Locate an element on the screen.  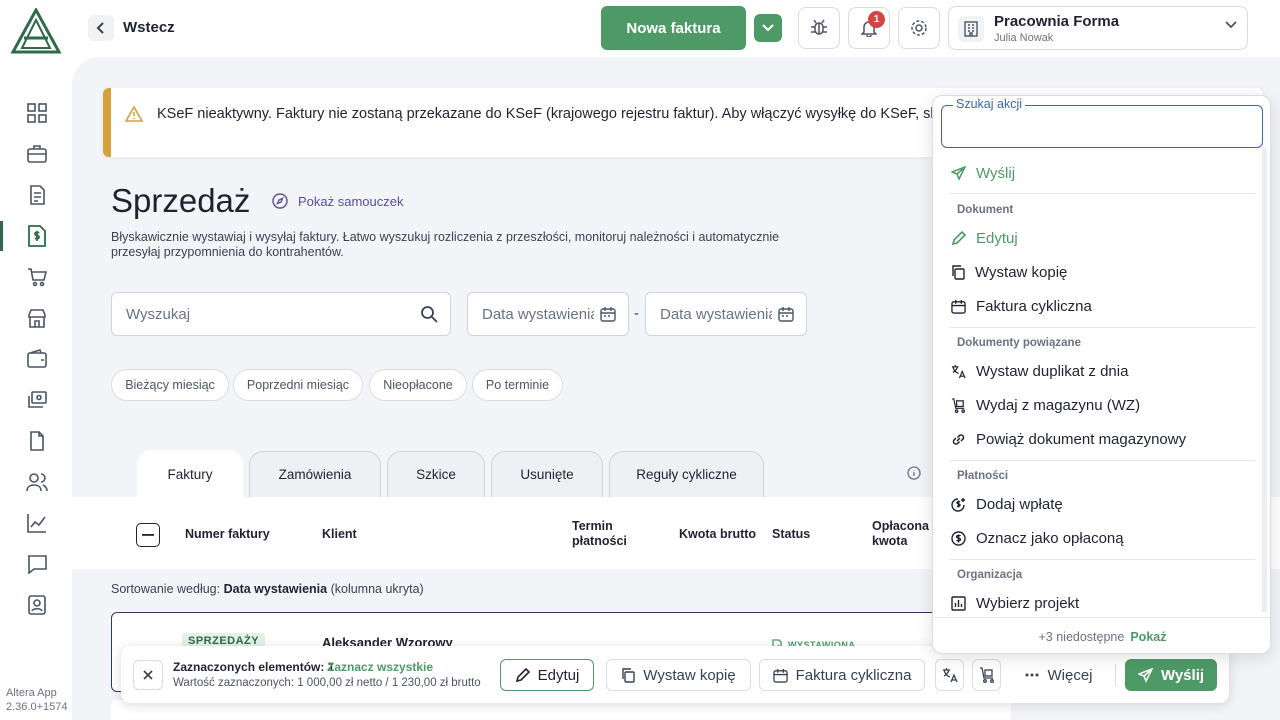
dashboard-icon is located at coordinates (37, 113).